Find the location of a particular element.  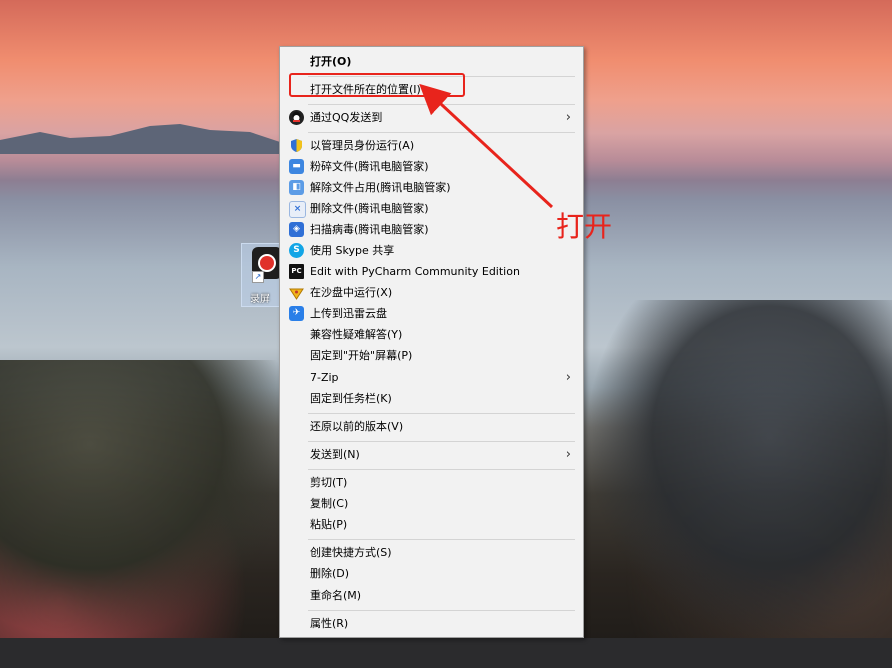

annotation-arrow is located at coordinates (486, 146).